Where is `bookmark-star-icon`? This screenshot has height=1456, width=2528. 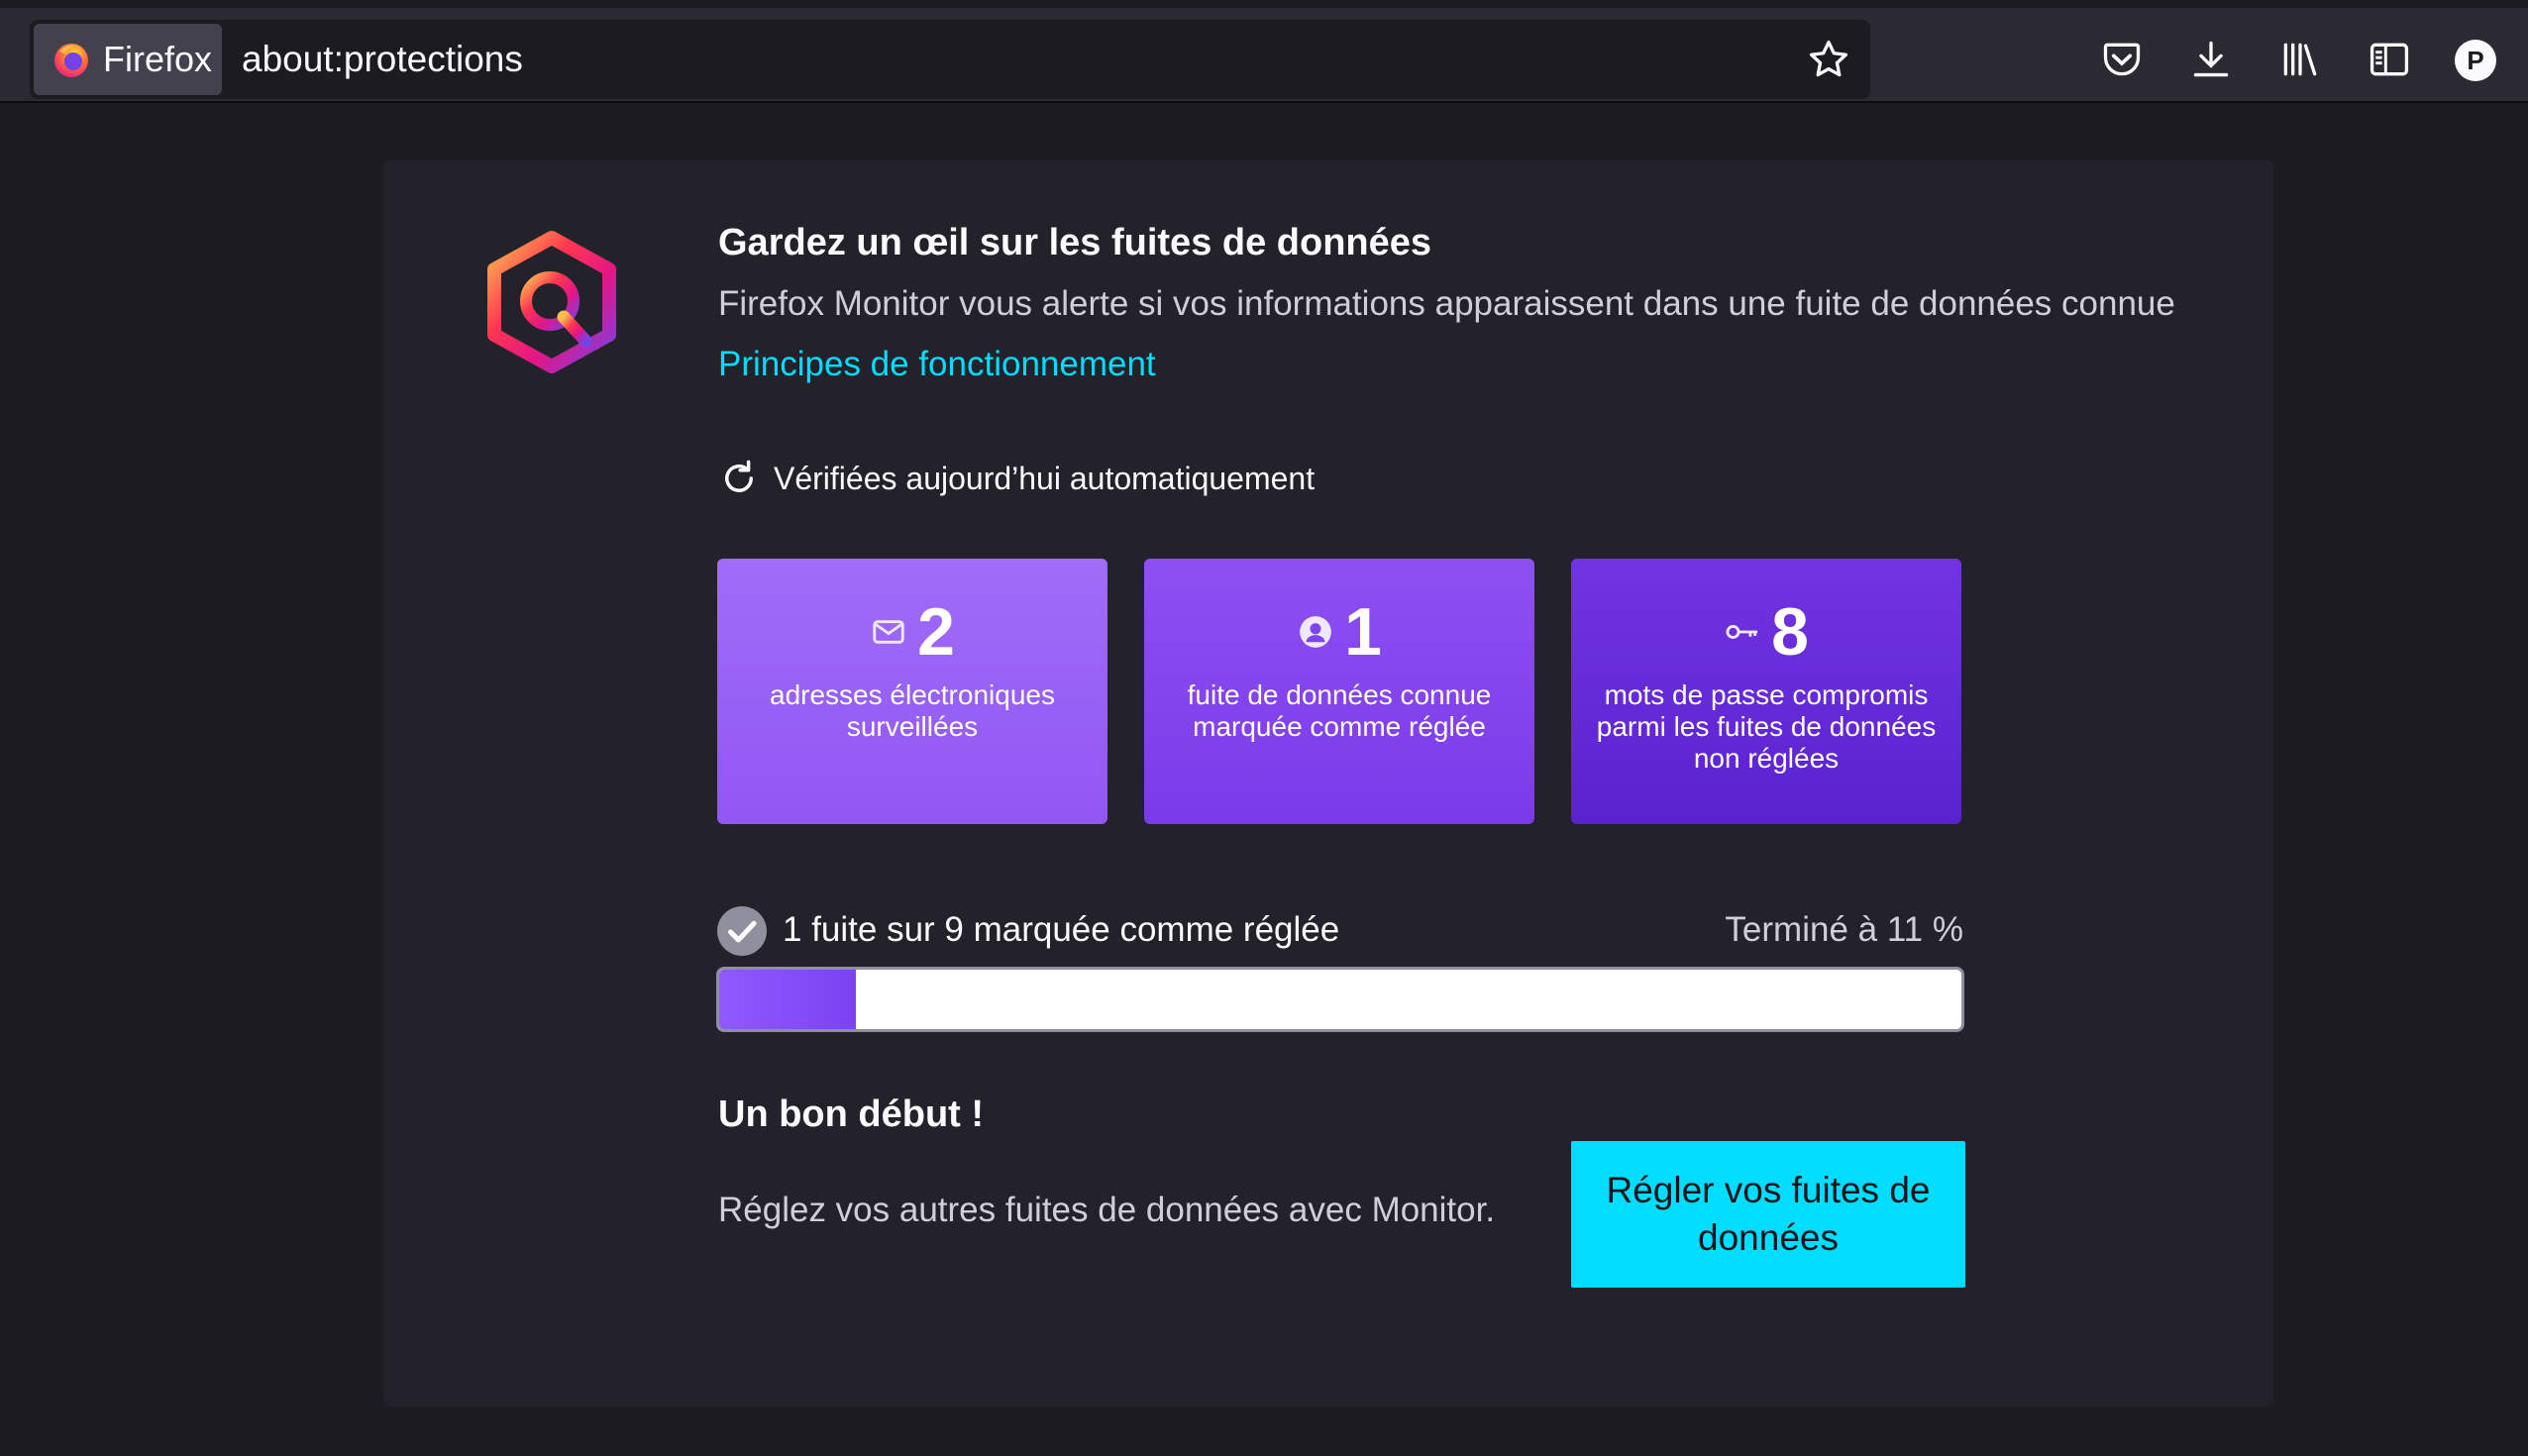 bookmark-star-icon is located at coordinates (1828, 59).